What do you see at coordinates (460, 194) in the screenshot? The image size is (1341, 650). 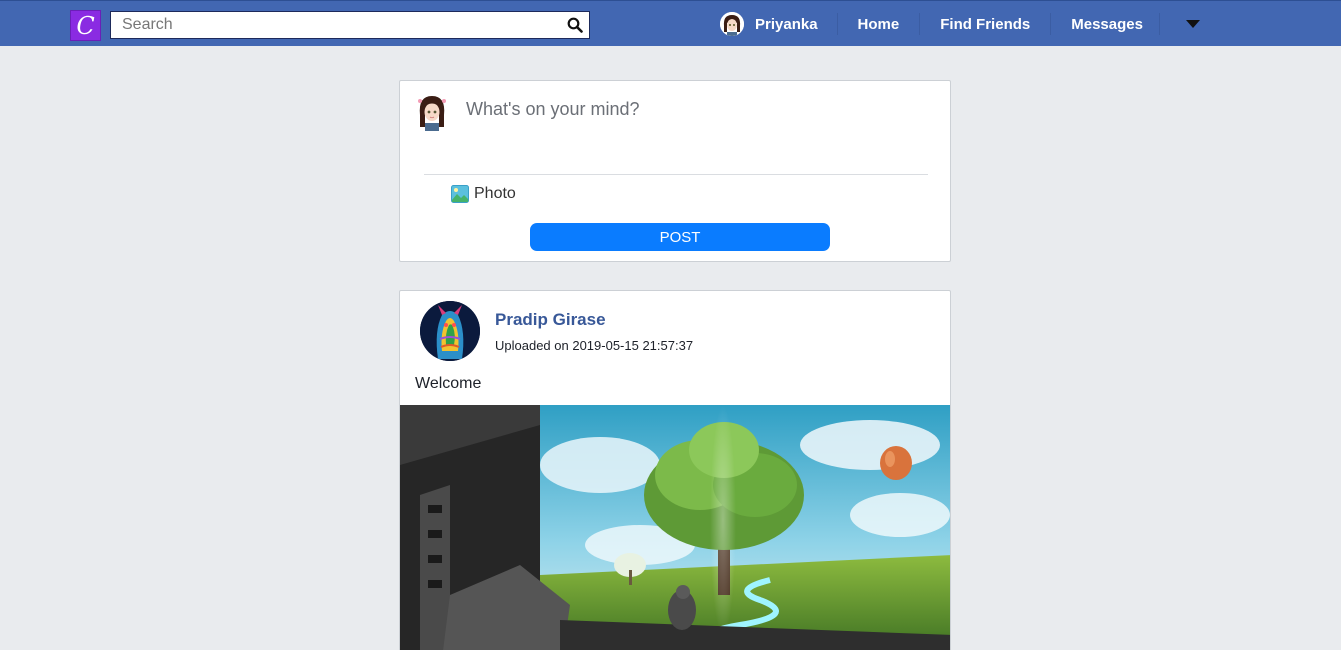 I see `photo-icon` at bounding box center [460, 194].